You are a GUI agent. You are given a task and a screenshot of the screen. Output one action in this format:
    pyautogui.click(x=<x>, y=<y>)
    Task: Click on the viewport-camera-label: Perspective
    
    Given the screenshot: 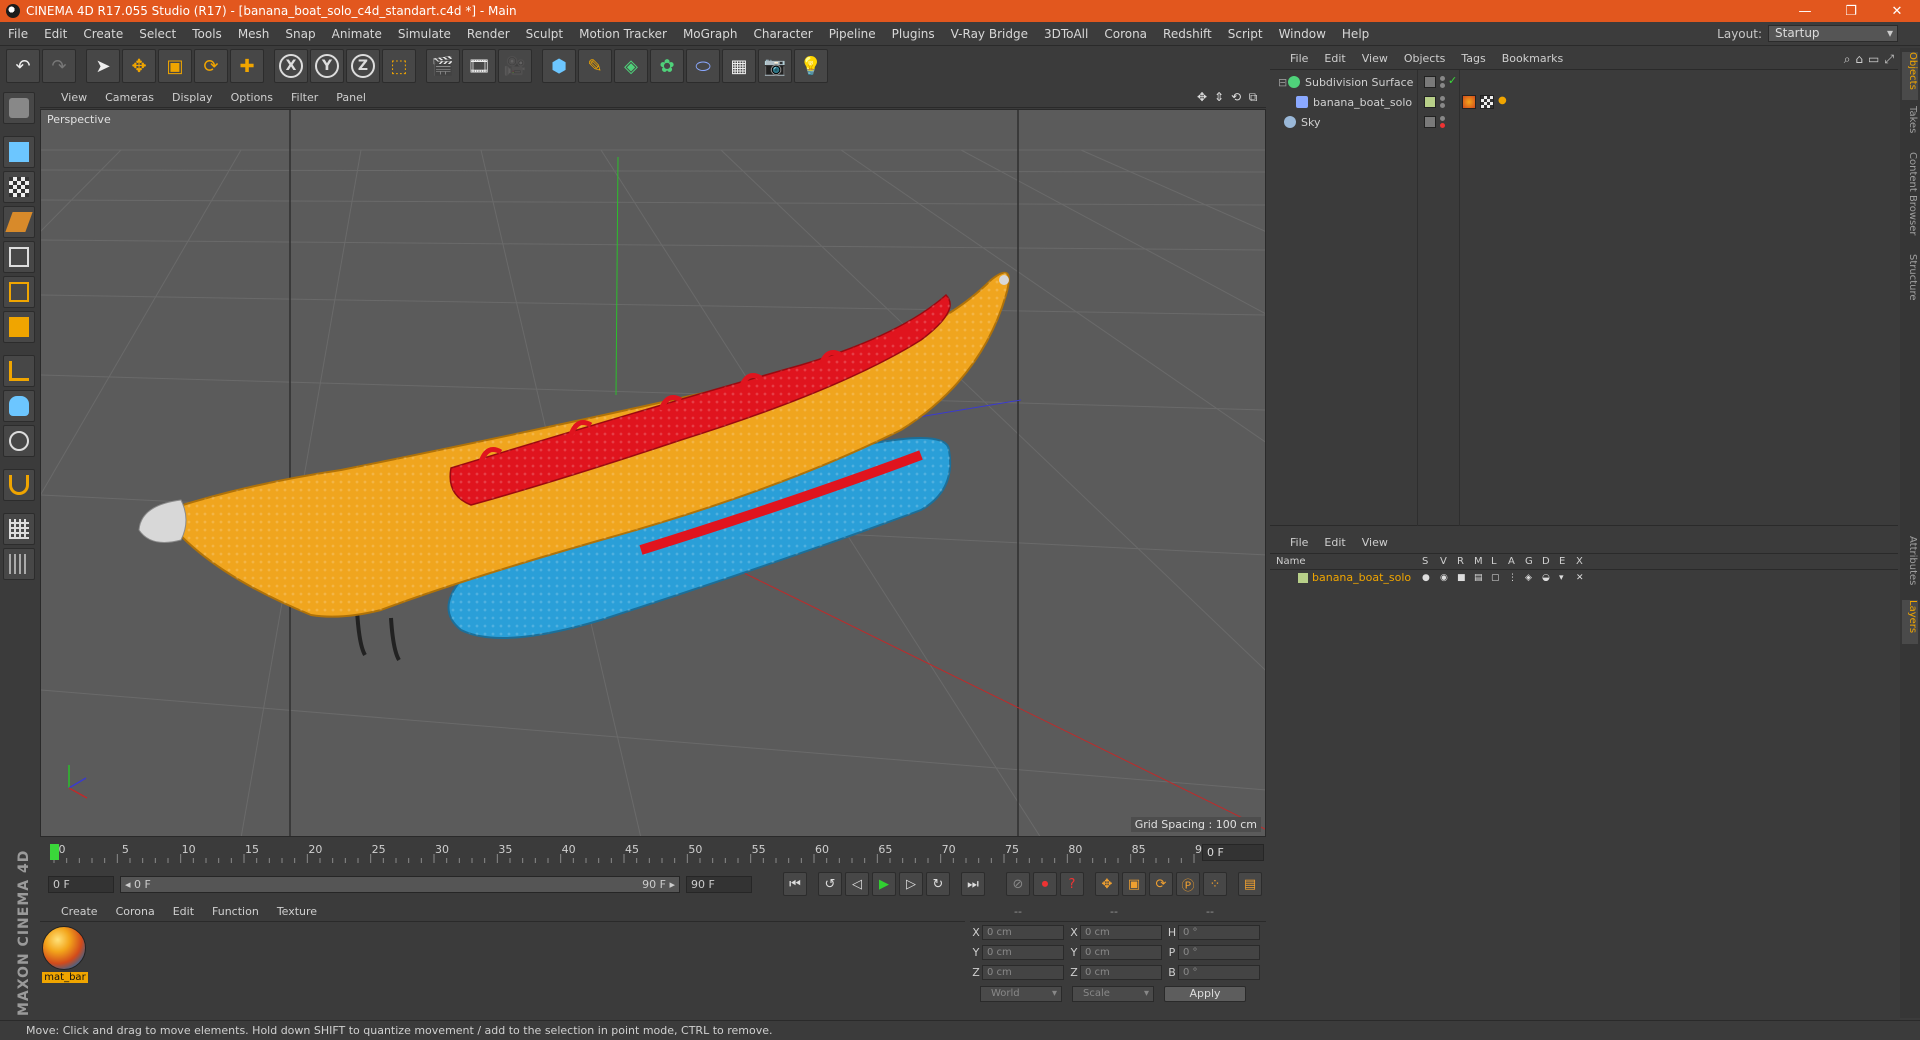 What is the action you would take?
    pyautogui.click(x=79, y=119)
    